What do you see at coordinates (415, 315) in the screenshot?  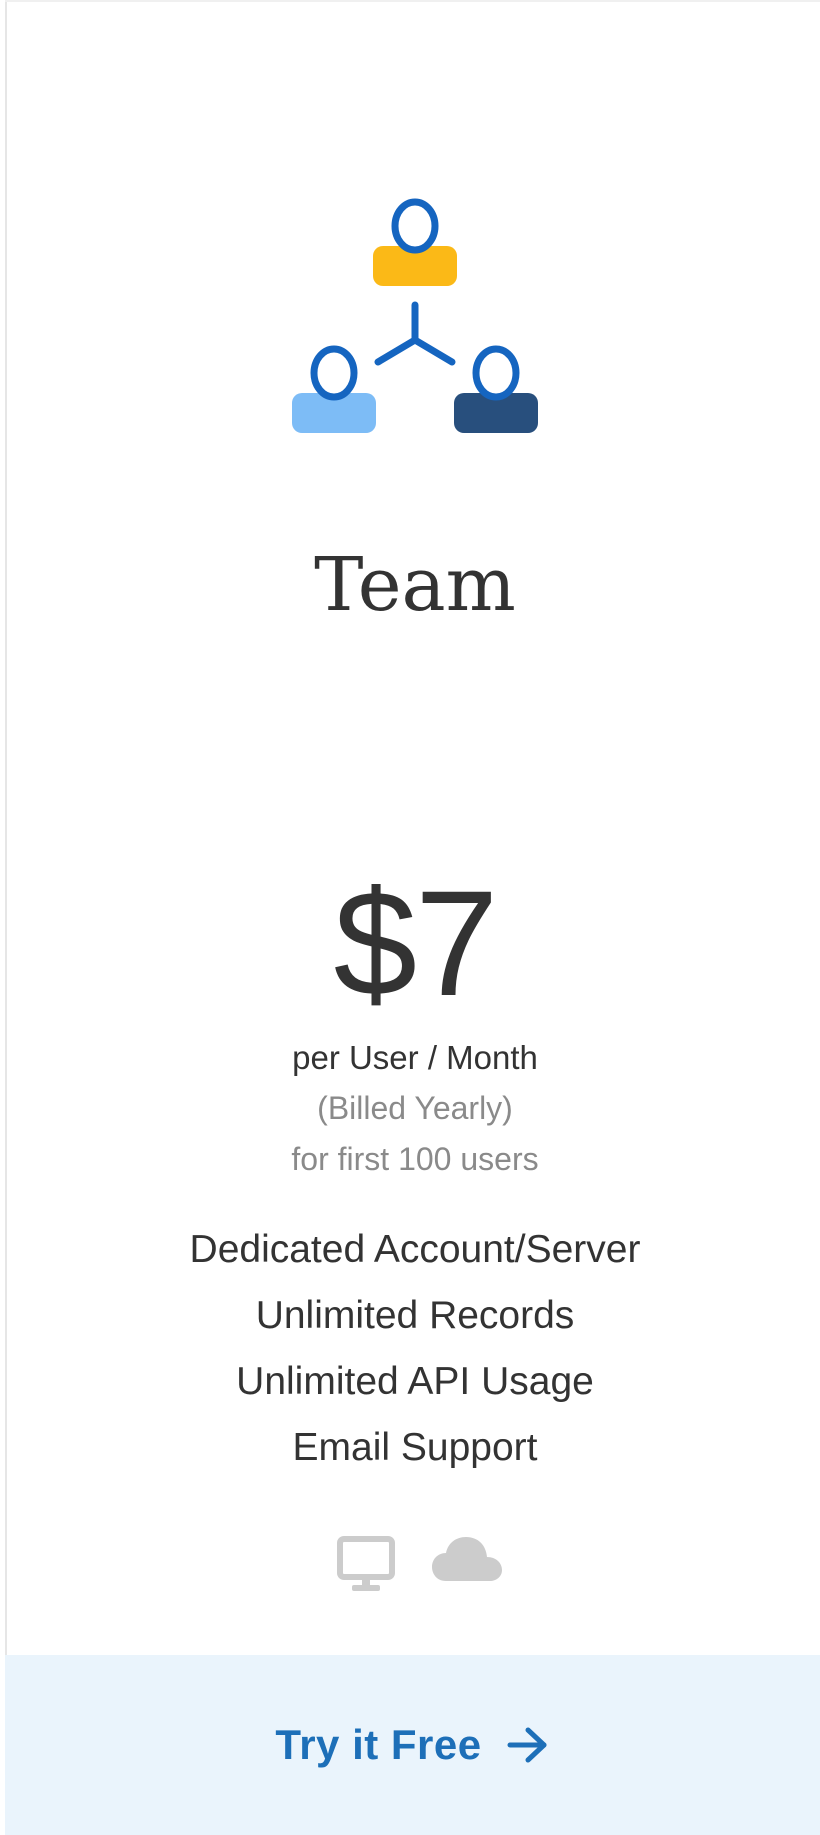 I see `team-network-icon` at bounding box center [415, 315].